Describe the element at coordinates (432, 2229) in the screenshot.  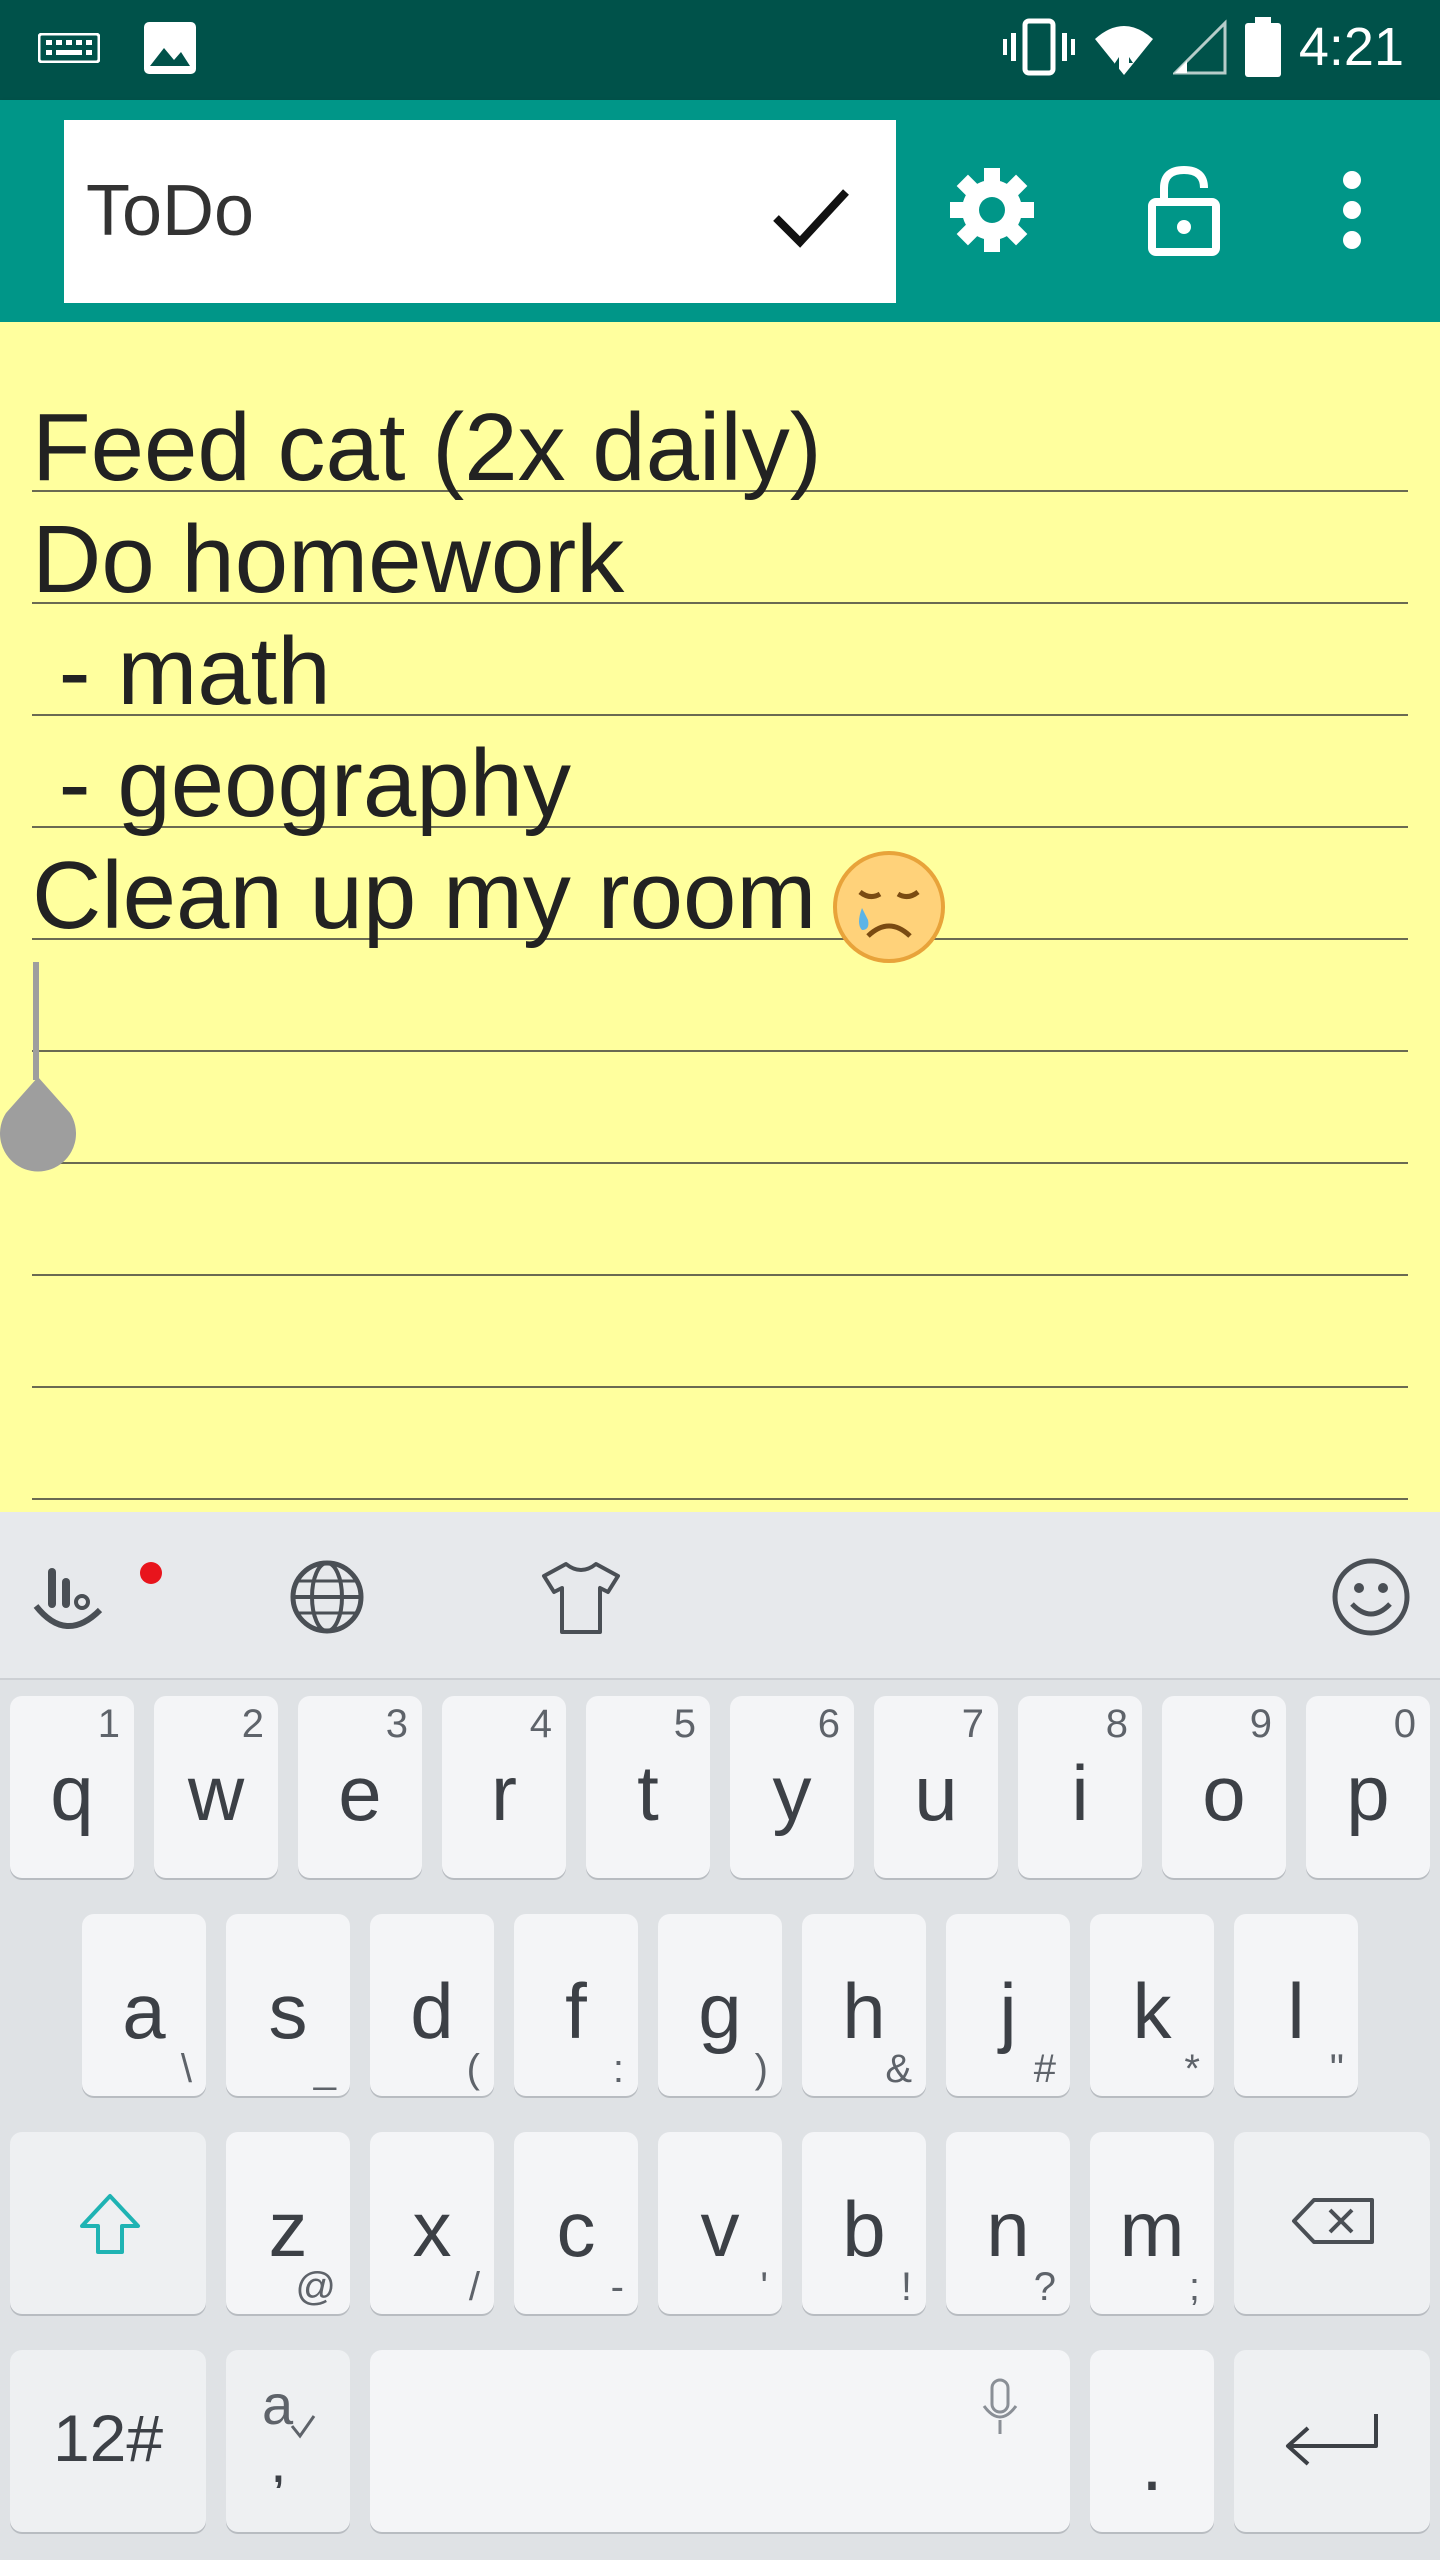
I see `key-label: x` at that location.